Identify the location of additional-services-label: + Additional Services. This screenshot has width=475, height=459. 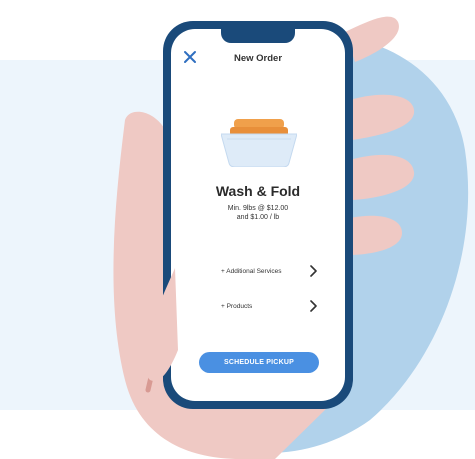
(251, 271).